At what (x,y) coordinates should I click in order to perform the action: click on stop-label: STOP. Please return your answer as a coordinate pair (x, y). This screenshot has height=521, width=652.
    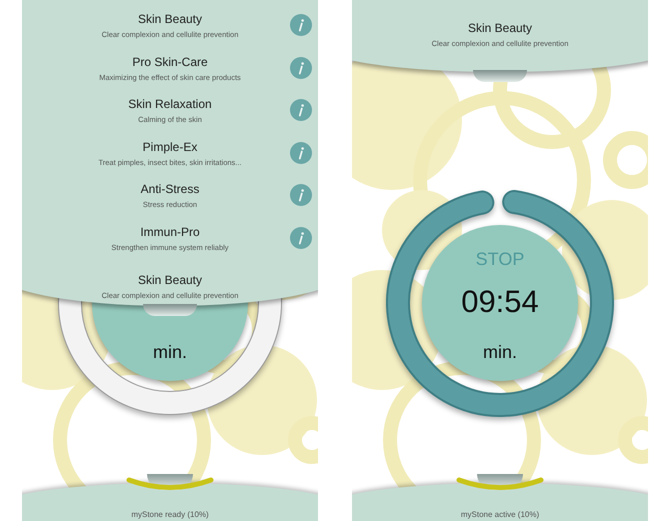
    Looking at the image, I should click on (500, 259).